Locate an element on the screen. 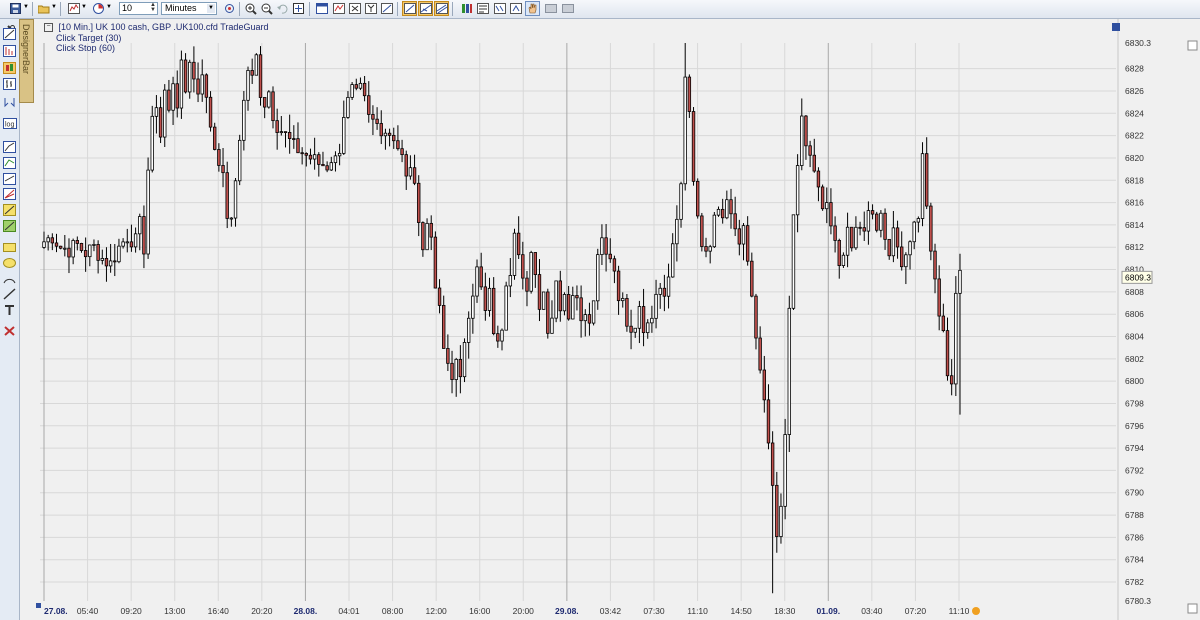 This screenshot has width=1200, height=620. data-window-icon is located at coordinates (499, 8).